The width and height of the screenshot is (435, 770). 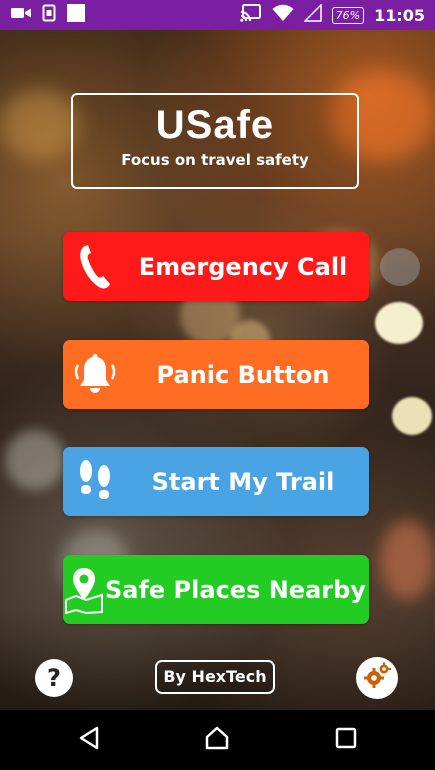 I want to click on back-triangle-icon, so click(x=89, y=740).